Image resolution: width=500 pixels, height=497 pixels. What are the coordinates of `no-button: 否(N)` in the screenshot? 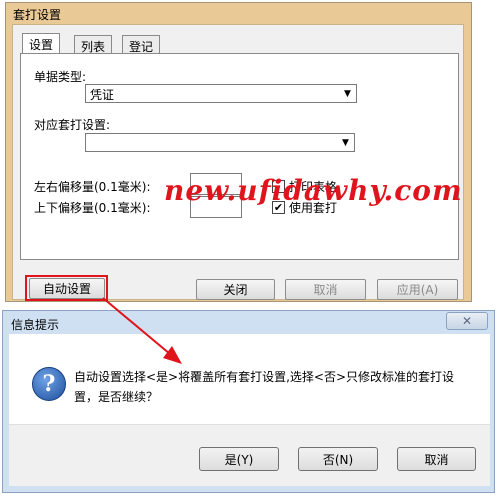 It's located at (338, 459).